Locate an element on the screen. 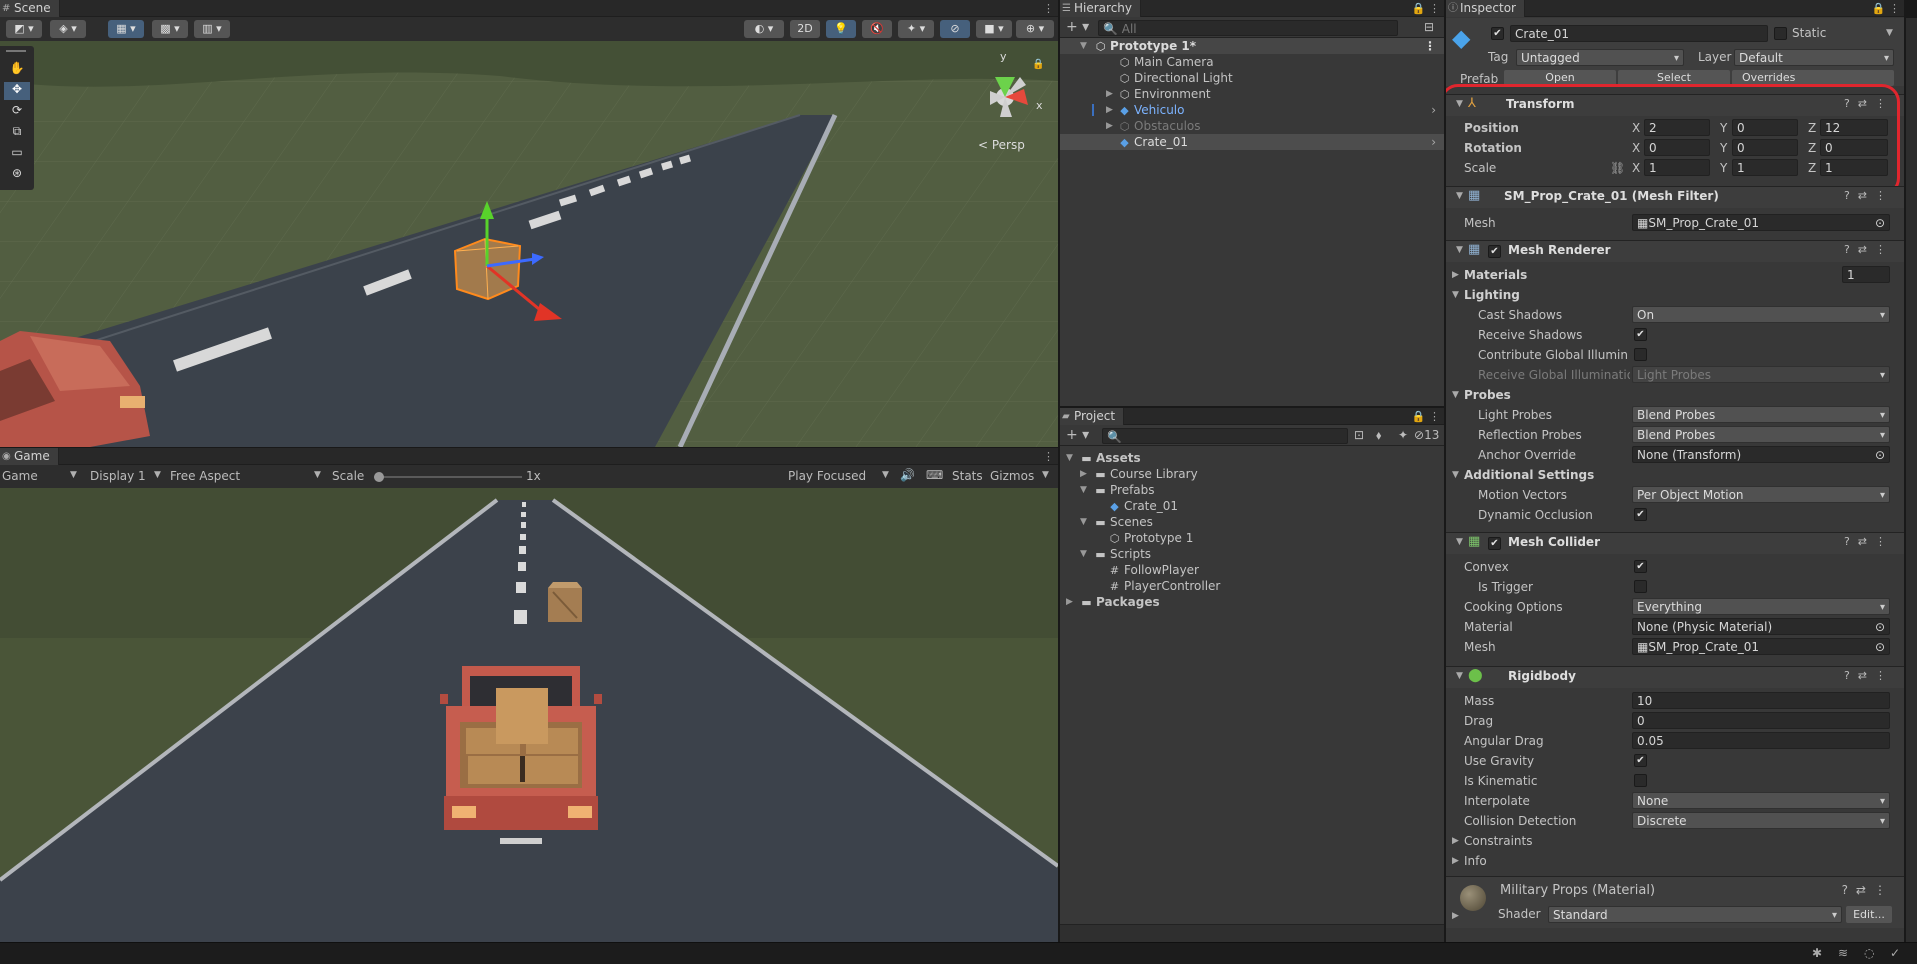 This screenshot has height=964, width=1917. rotate-tool-icon: ⟳ is located at coordinates (17, 112).